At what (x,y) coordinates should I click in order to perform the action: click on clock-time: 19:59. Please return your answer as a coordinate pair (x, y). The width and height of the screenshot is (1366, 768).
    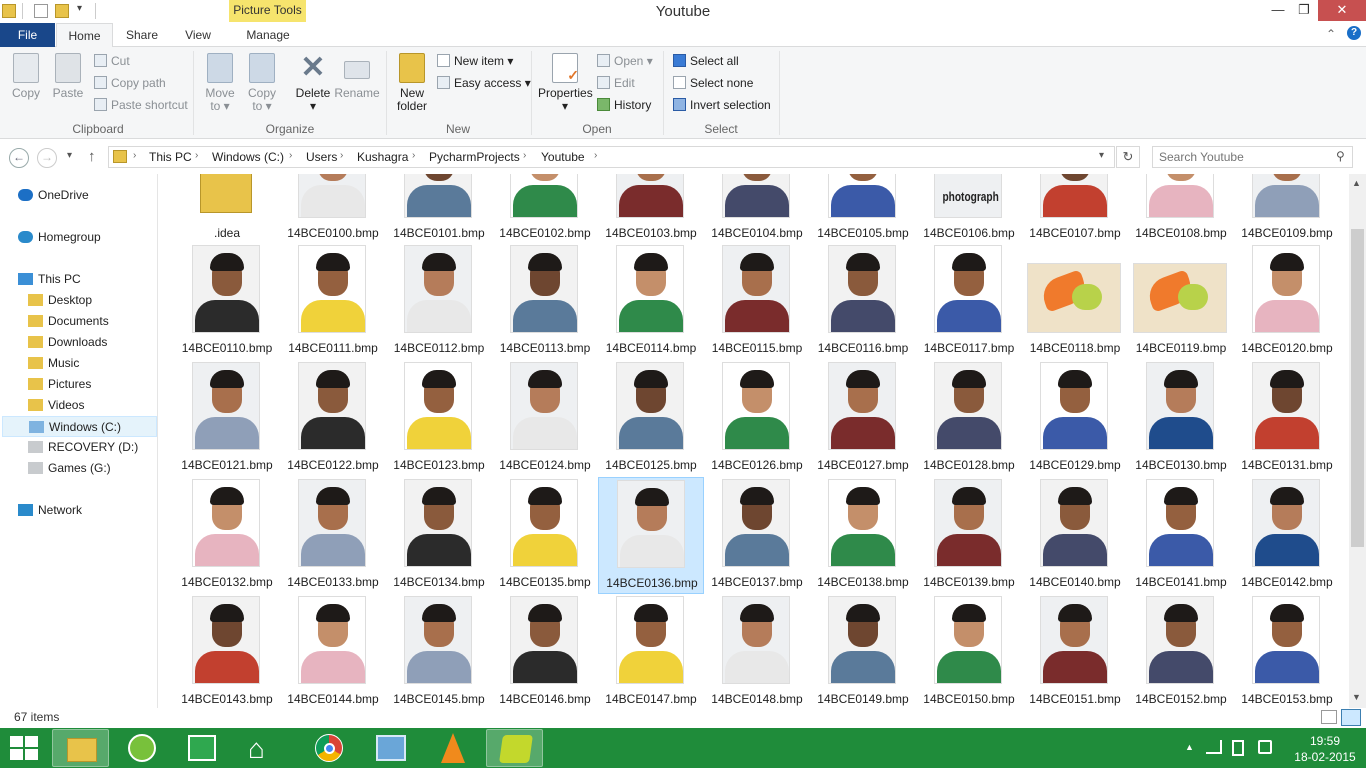
    Looking at the image, I should click on (1325, 741).